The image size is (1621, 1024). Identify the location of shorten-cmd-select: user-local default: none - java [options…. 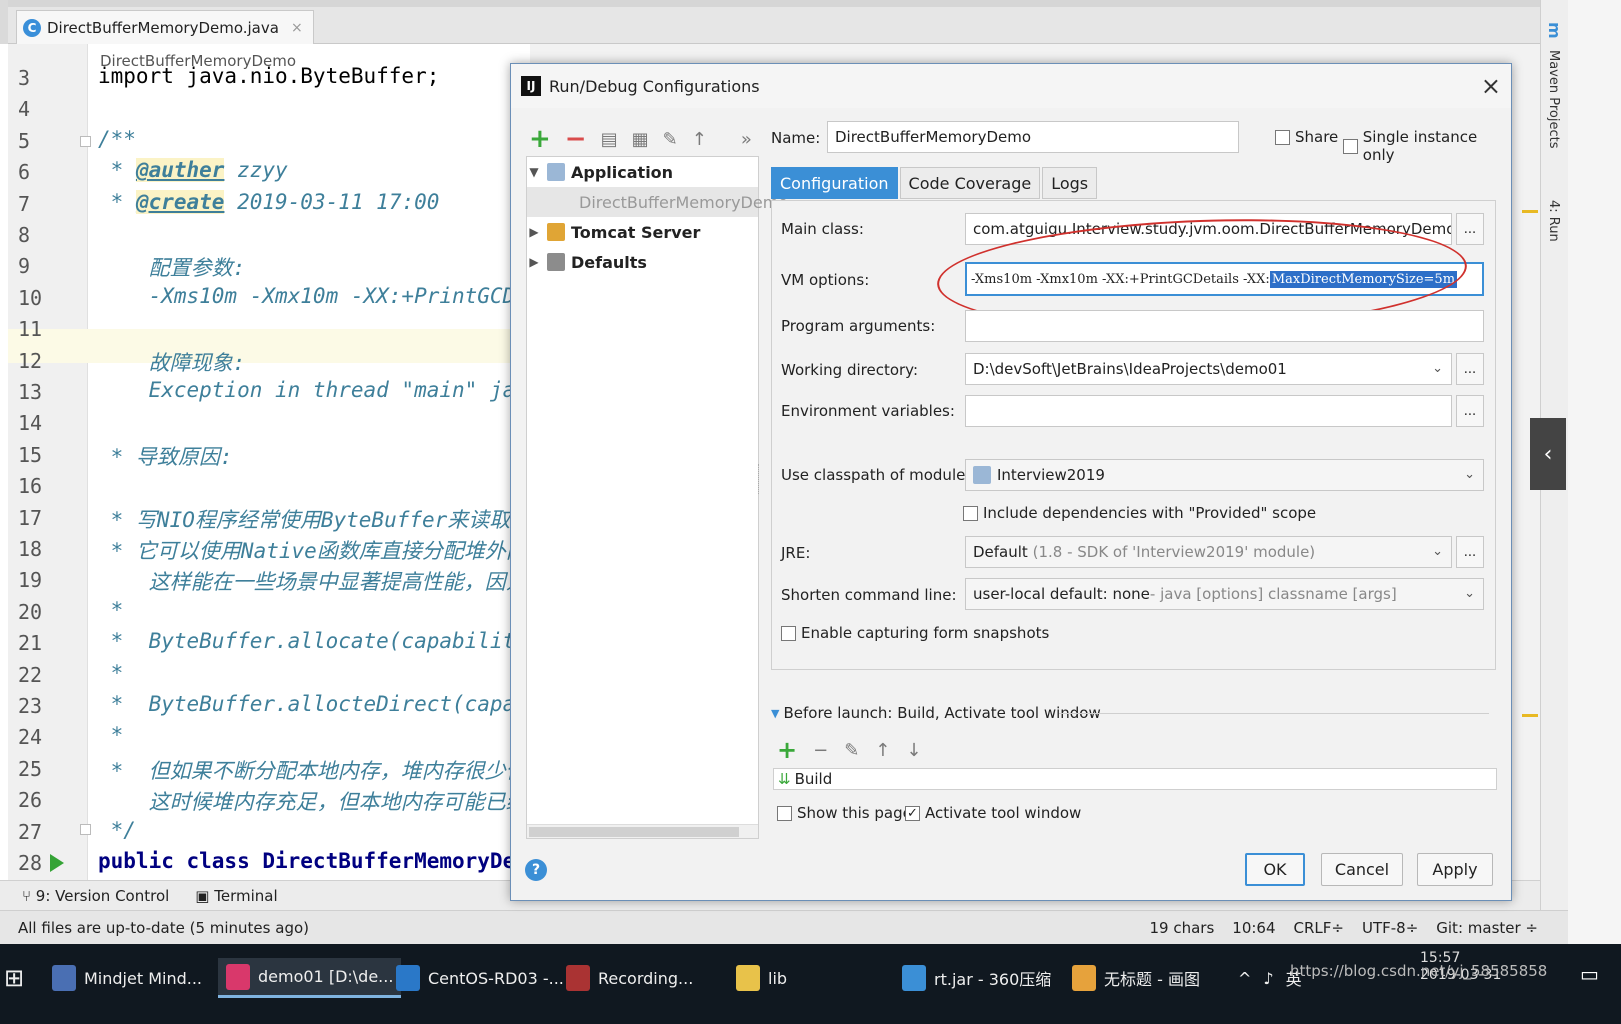
(1224, 594).